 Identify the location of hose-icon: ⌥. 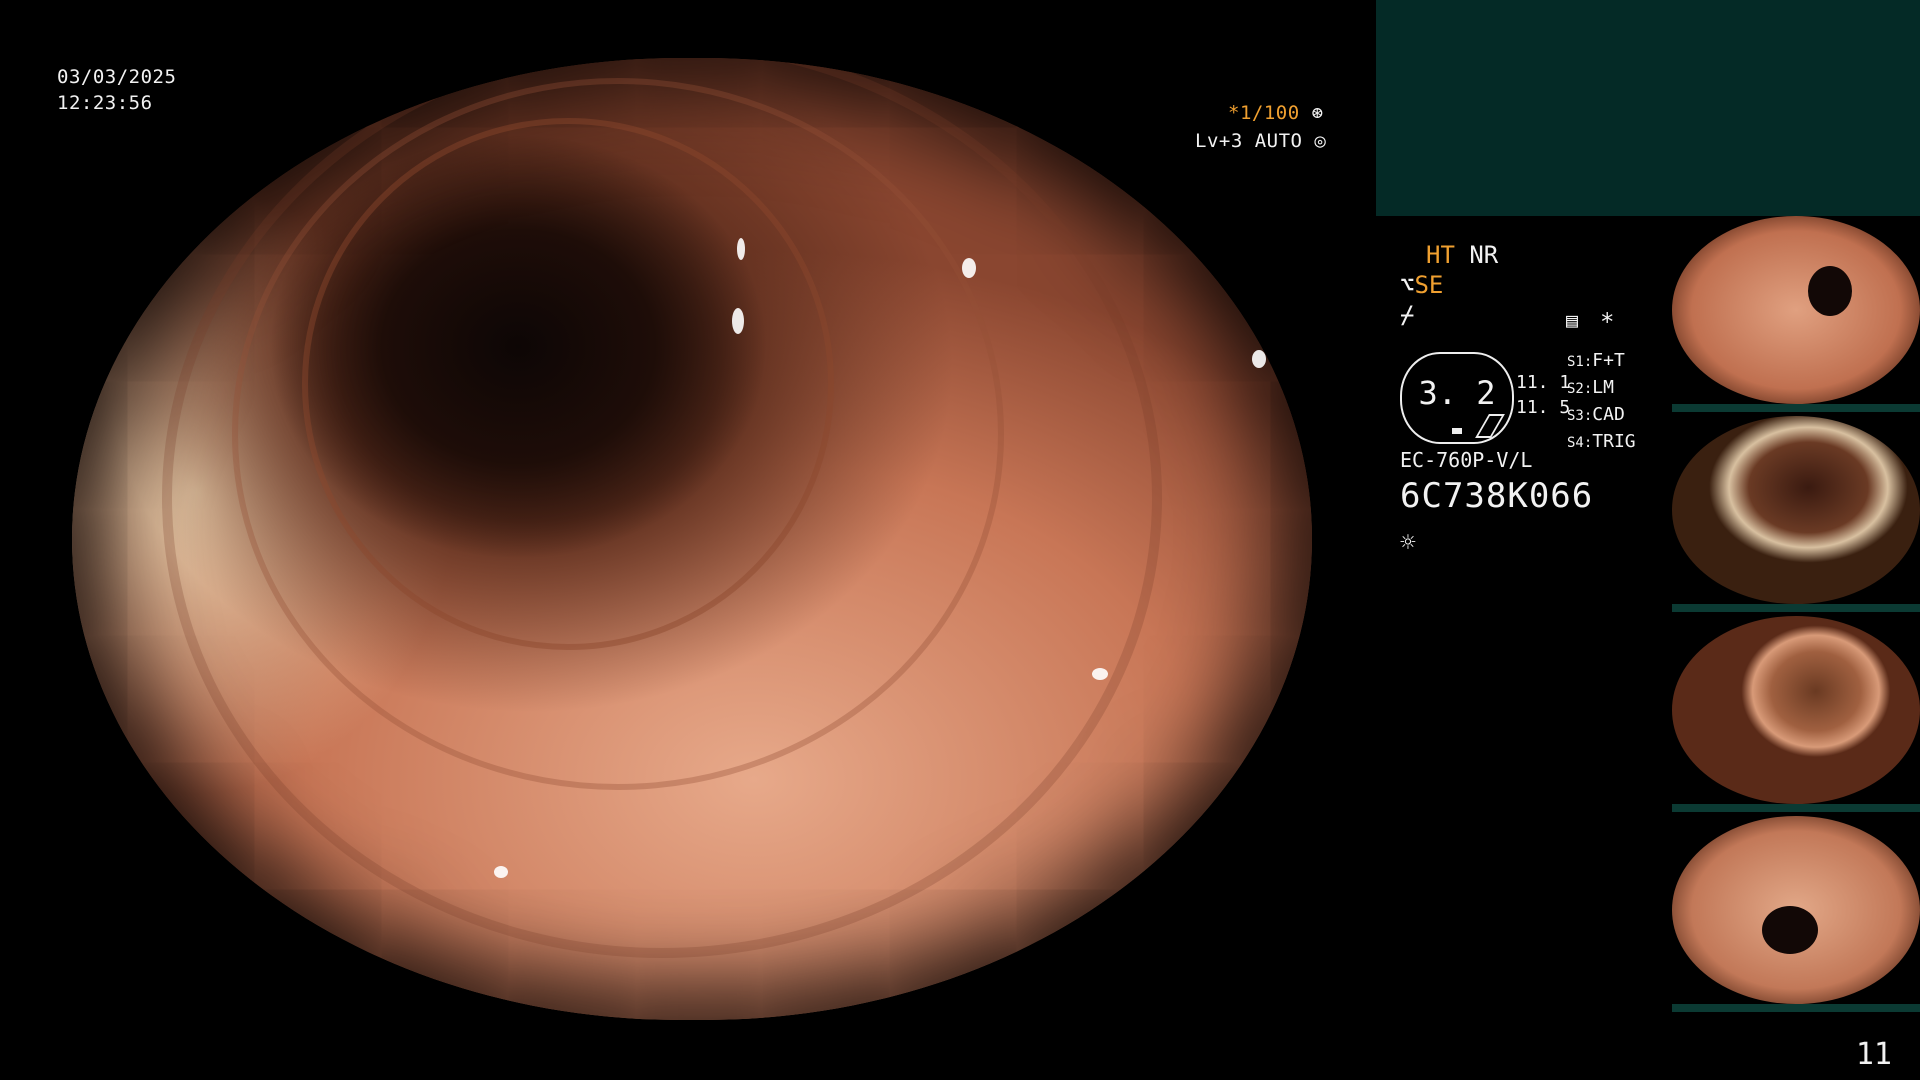
(1407, 285).